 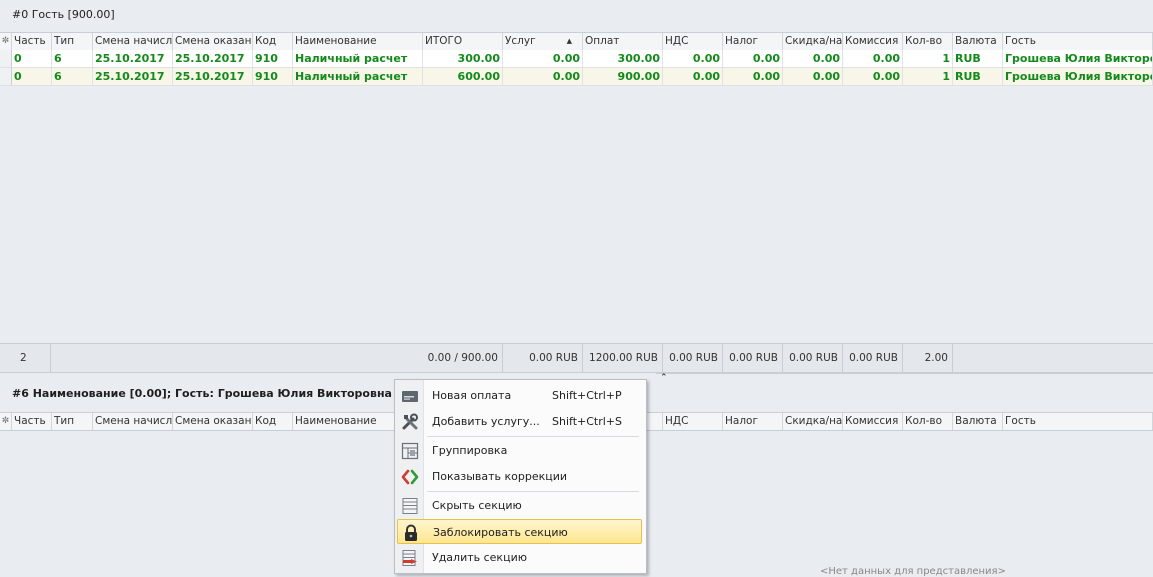 I want to click on menu-item-label: Показывать коррекции, so click(x=500, y=476).